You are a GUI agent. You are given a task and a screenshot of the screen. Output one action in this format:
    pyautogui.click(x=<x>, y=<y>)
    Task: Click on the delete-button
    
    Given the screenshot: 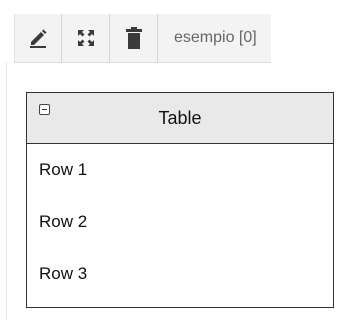 What is the action you would take?
    pyautogui.click(x=134, y=38)
    